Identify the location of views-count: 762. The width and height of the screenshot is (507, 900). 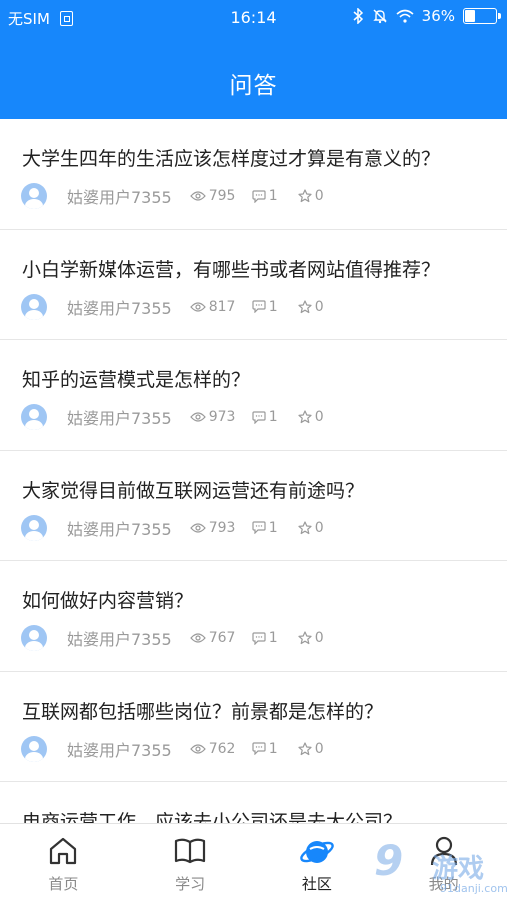
(222, 748).